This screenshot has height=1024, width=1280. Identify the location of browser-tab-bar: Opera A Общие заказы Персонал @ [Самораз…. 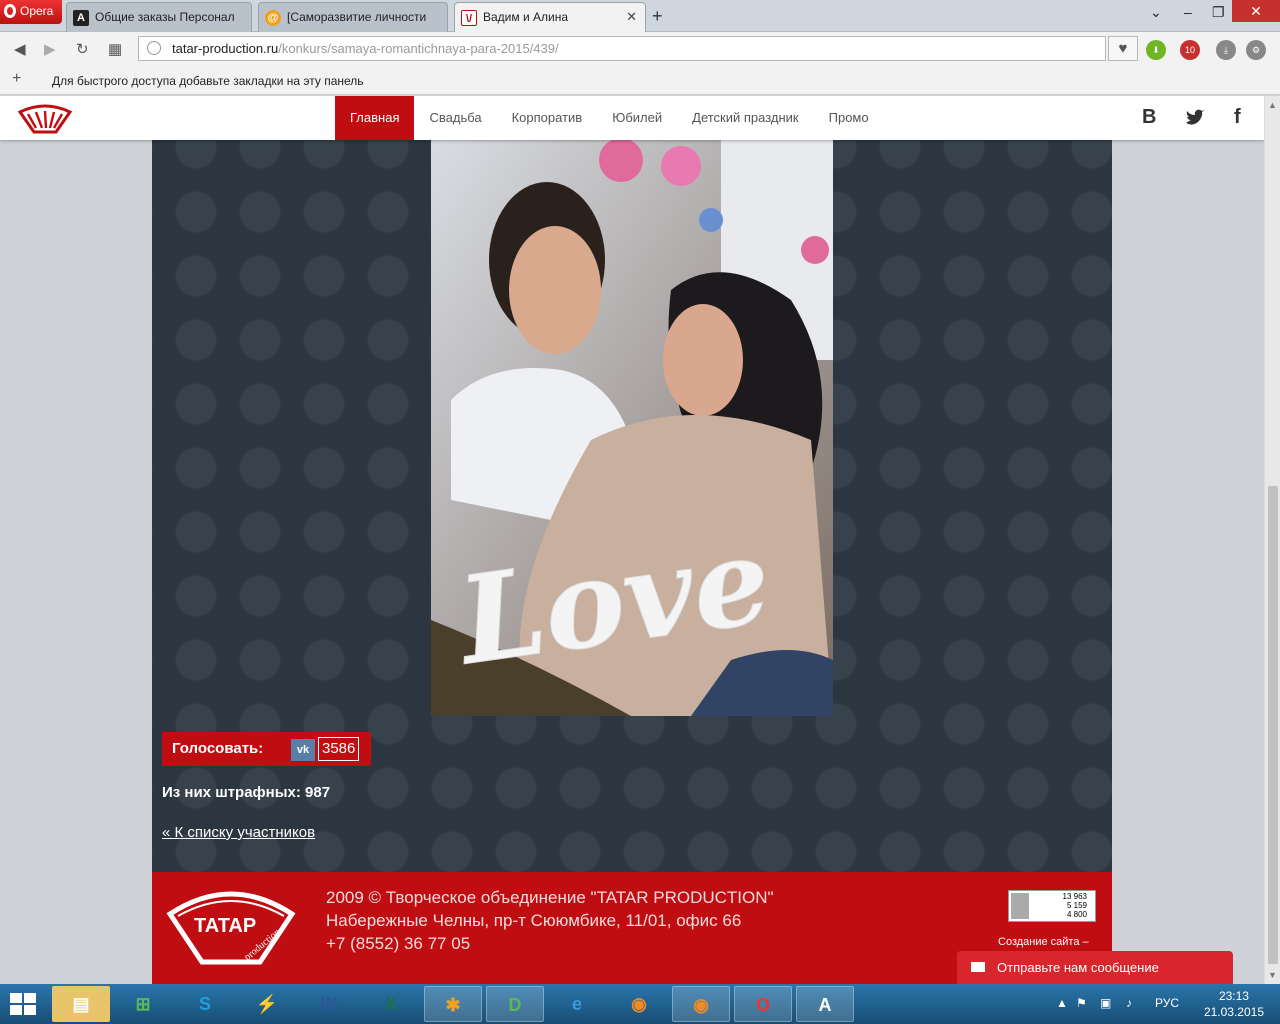
(640, 16).